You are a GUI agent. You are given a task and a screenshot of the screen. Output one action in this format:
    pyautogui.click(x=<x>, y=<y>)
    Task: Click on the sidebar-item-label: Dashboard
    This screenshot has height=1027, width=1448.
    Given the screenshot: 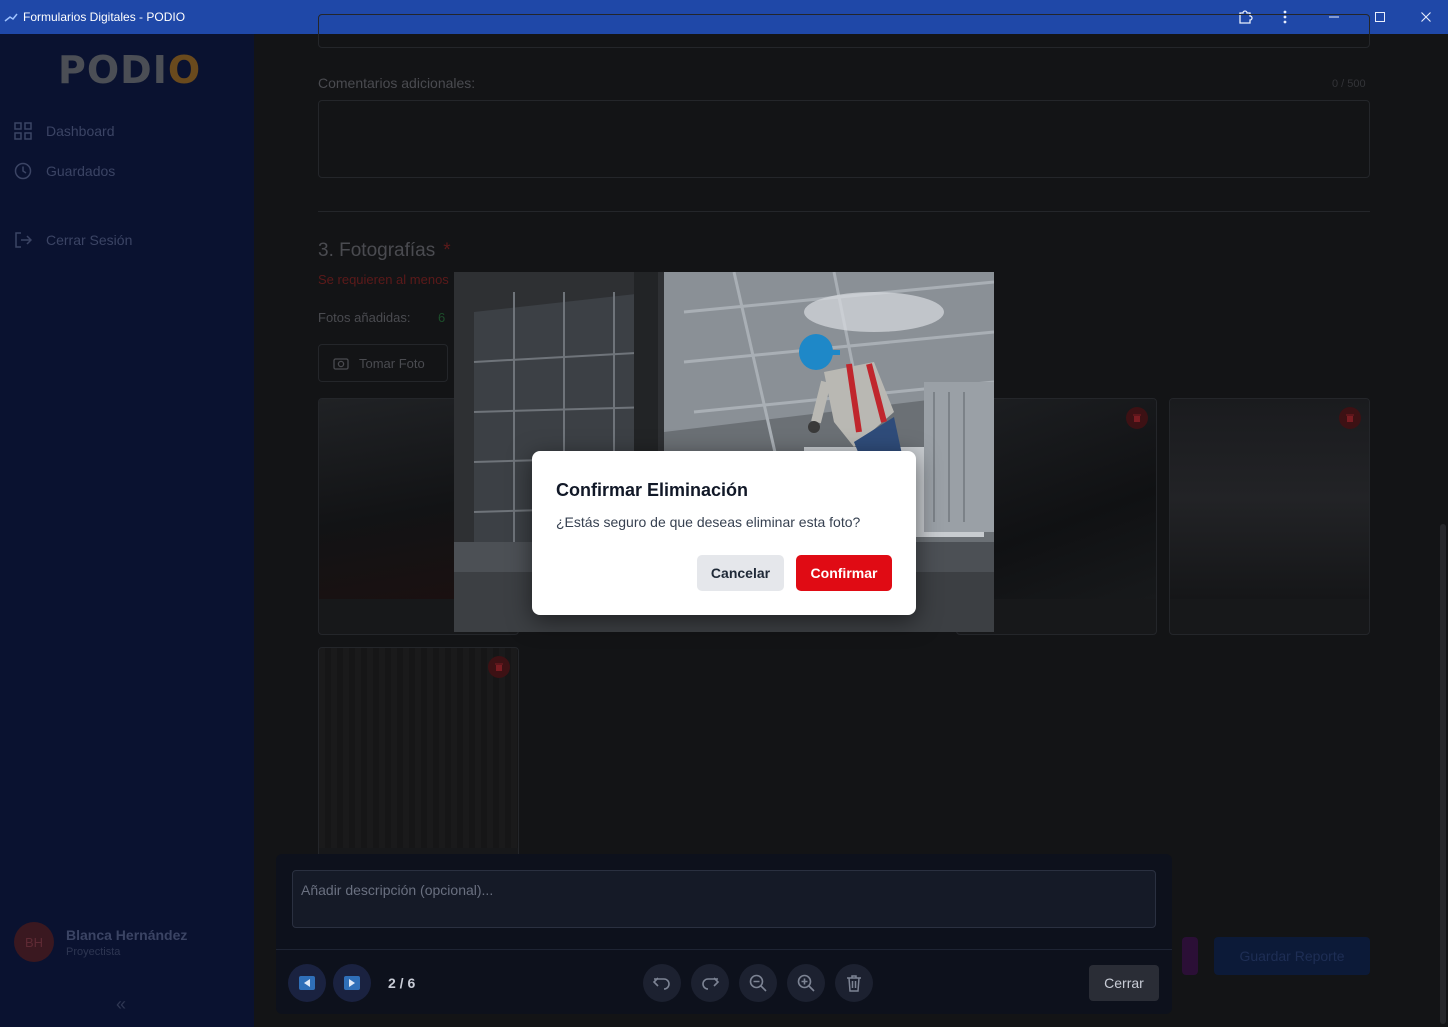 What is the action you would take?
    pyautogui.click(x=80, y=131)
    